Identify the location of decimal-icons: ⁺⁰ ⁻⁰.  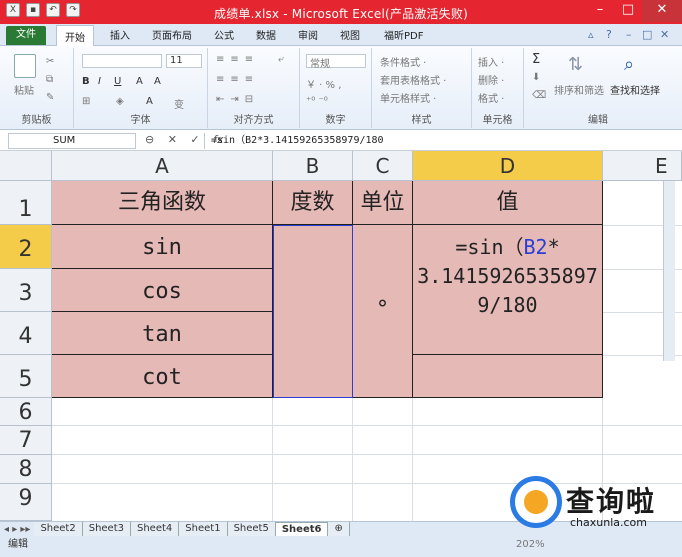
(317, 101).